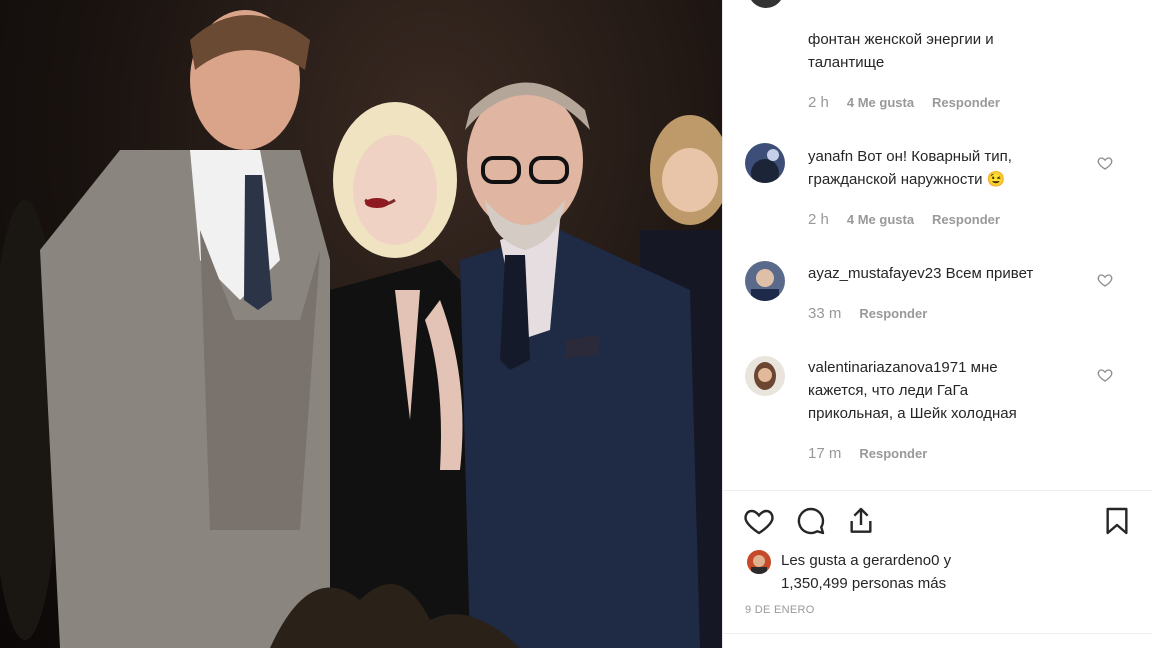  What do you see at coordinates (989, 273) in the screenshot?
I see `comment-line: Всем привет` at bounding box center [989, 273].